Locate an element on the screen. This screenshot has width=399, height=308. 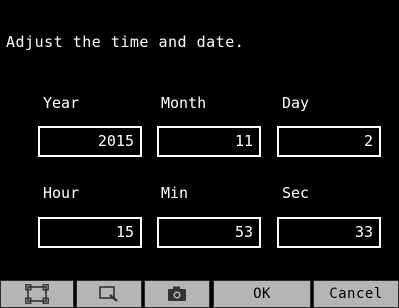
hour-field: 15 is located at coordinates (90, 232).